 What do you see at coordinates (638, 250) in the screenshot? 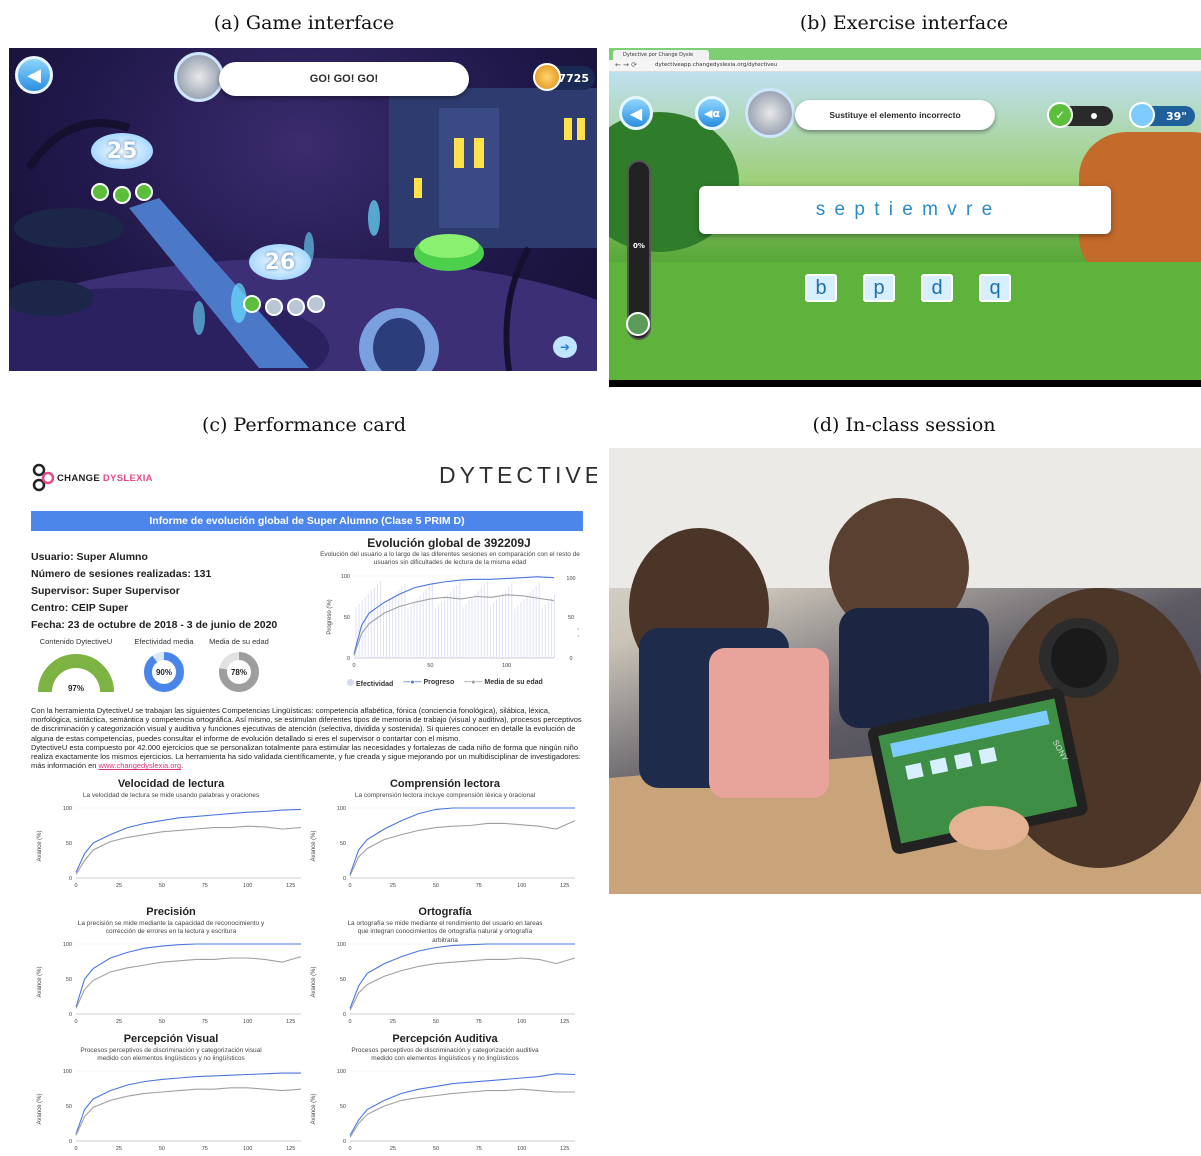
I see `progress-meter: 0%` at bounding box center [638, 250].